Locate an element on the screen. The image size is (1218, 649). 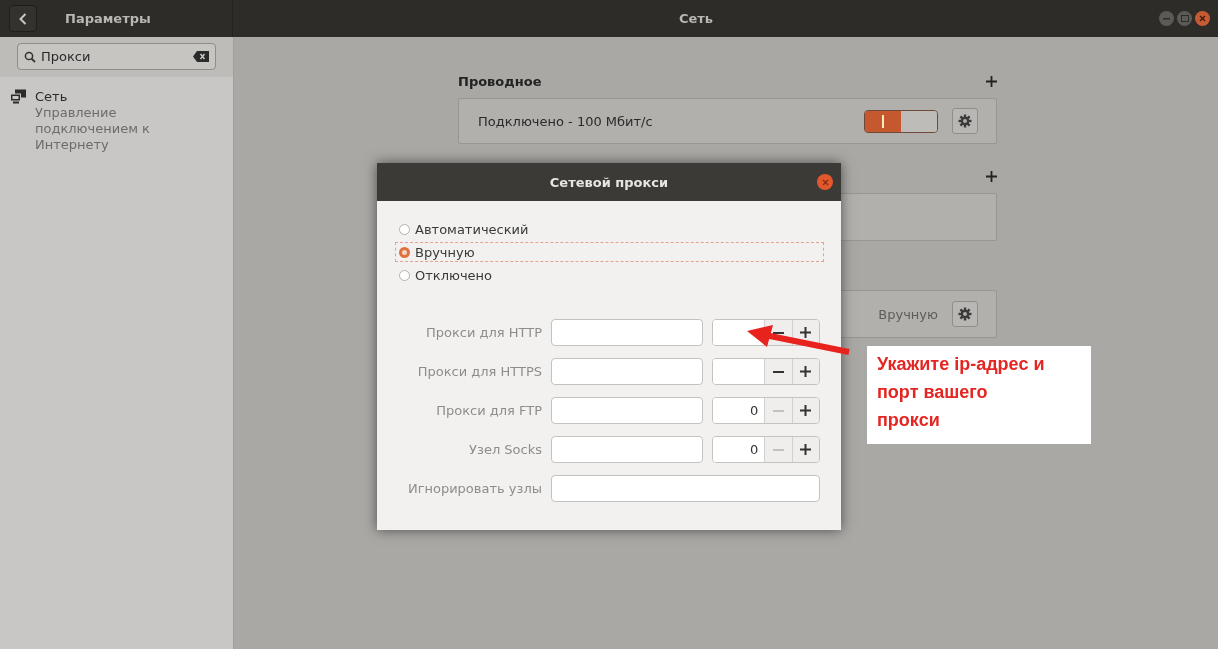
window-title: Сеть is located at coordinates (696, 18).